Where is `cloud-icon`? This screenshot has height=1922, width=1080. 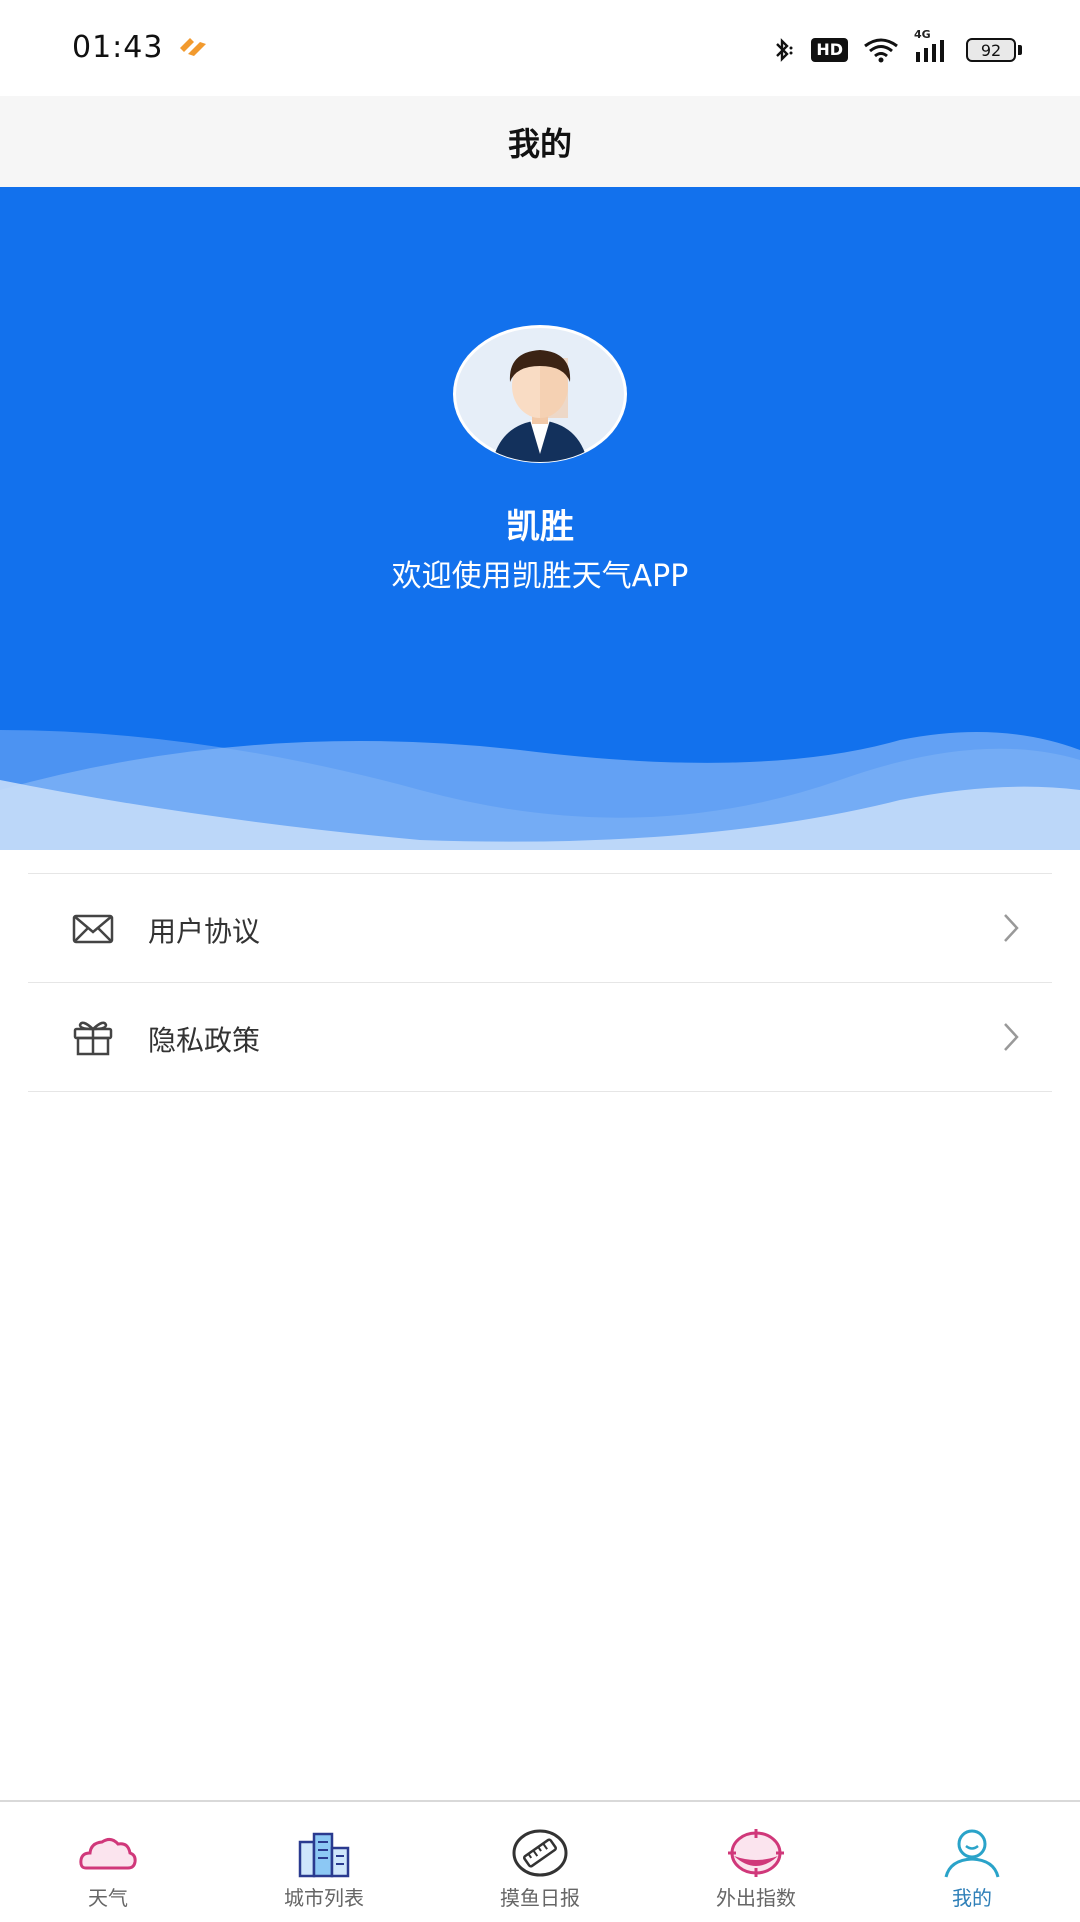
cloud-icon is located at coordinates (108, 1853).